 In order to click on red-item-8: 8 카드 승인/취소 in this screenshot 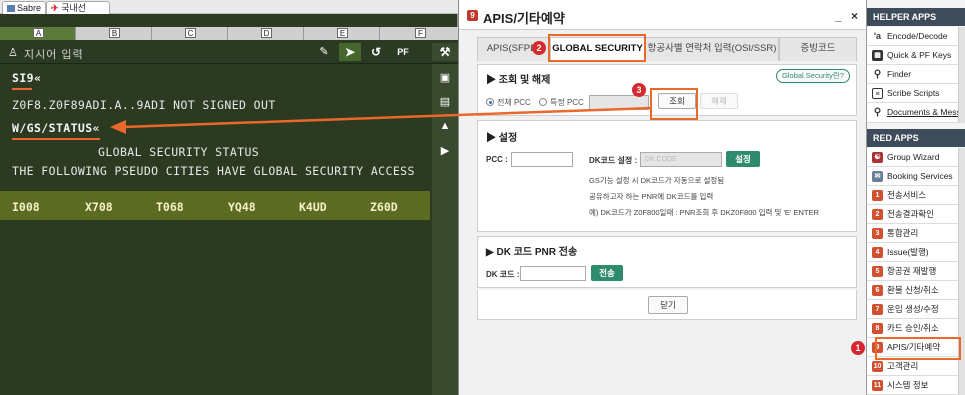, I will do `click(912, 328)`.